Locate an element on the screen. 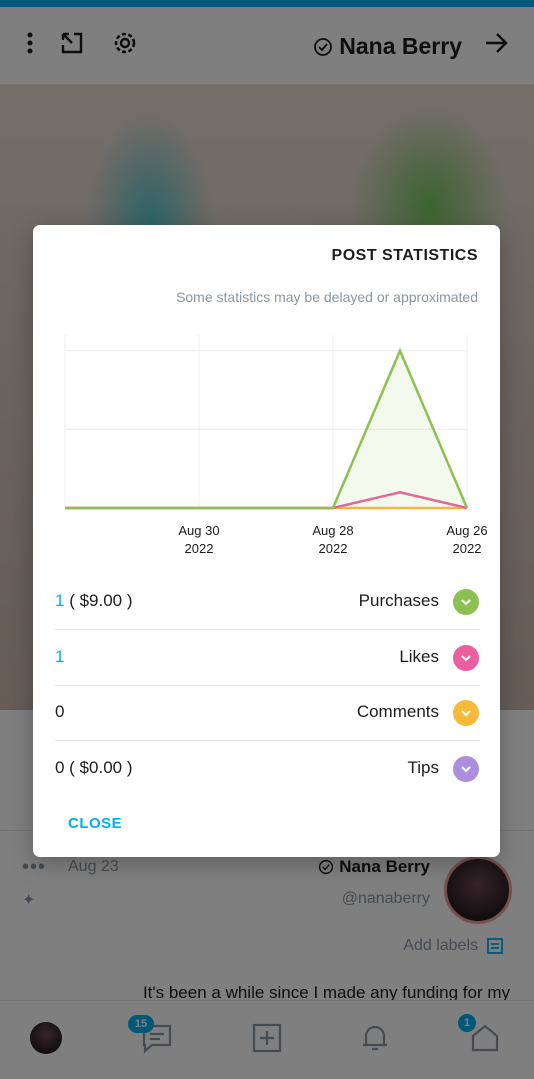  x-tick-label: Aug 28 is located at coordinates (332, 530).